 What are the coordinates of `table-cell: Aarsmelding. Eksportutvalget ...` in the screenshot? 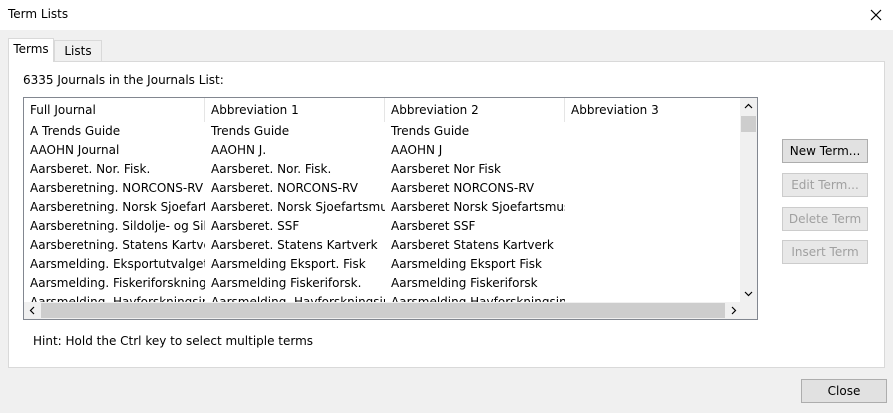 It's located at (117, 264).